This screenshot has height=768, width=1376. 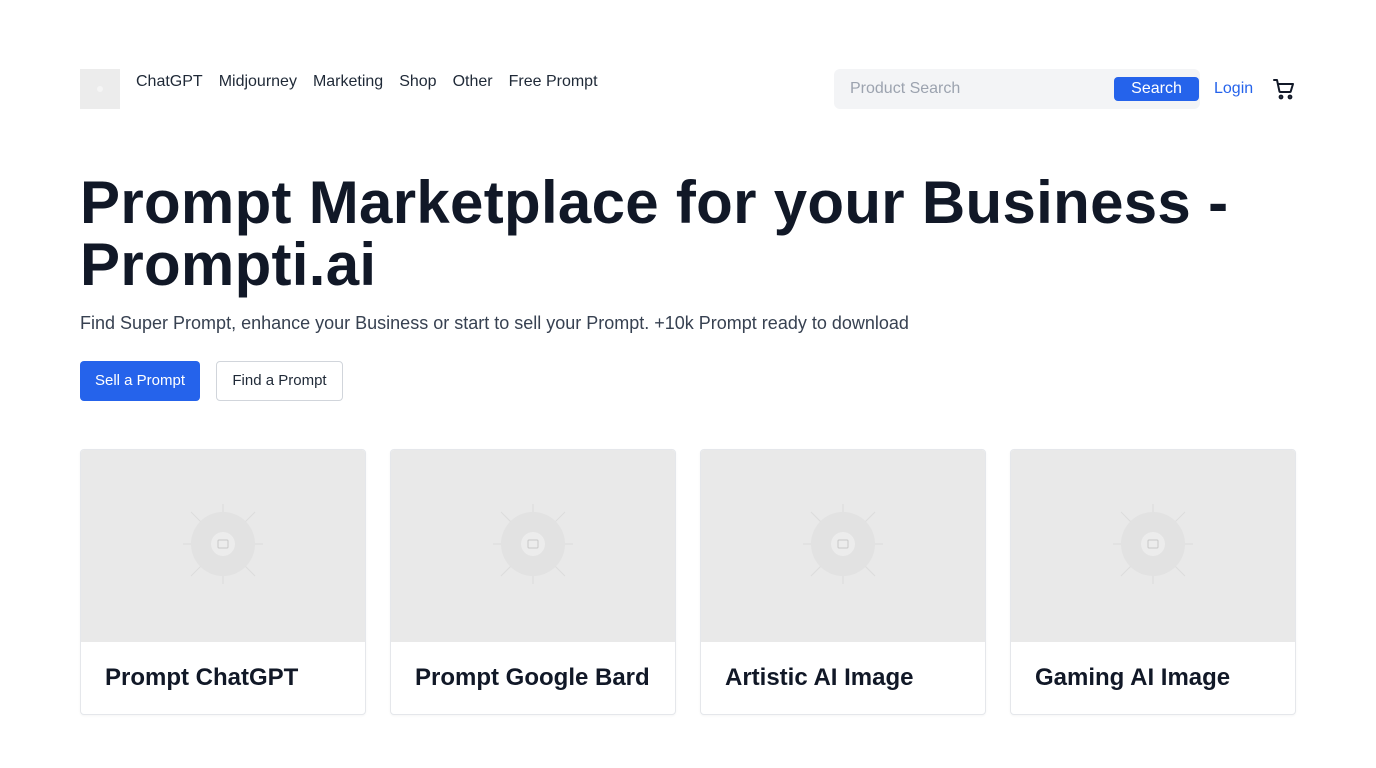 What do you see at coordinates (258, 82) in the screenshot?
I see `nav-item-midjourney: Midjourney` at bounding box center [258, 82].